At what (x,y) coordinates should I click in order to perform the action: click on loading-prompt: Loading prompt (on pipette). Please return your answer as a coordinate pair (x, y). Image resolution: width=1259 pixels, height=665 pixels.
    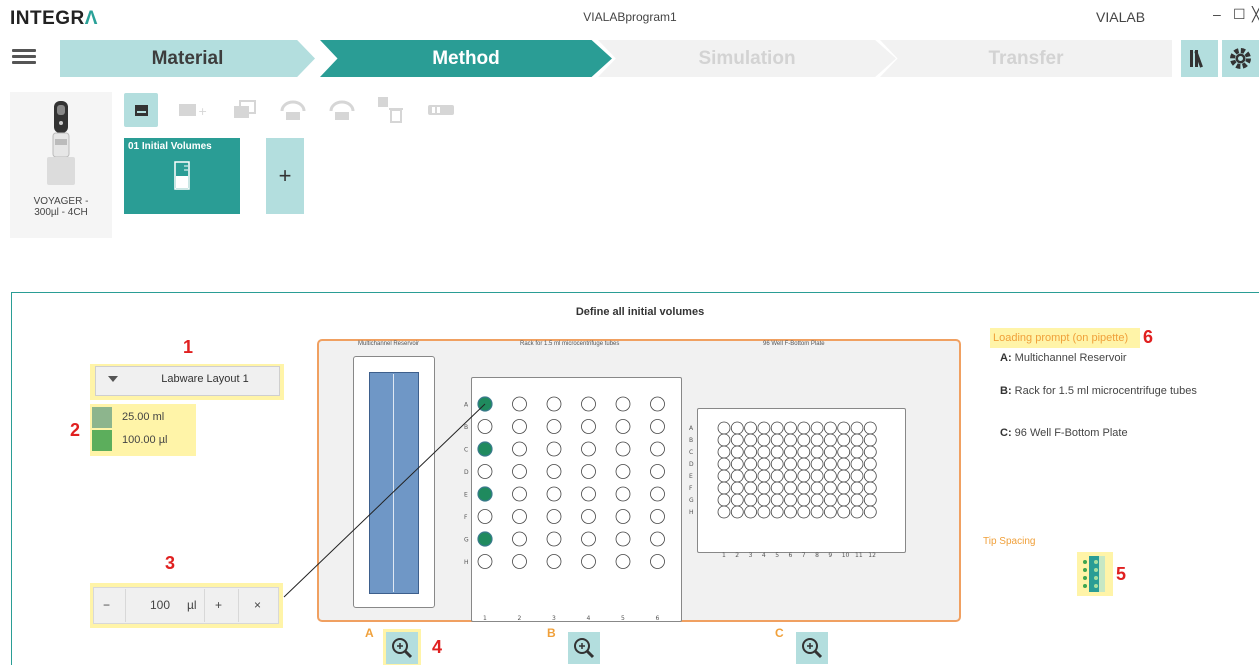
    Looking at the image, I should click on (1065, 338).